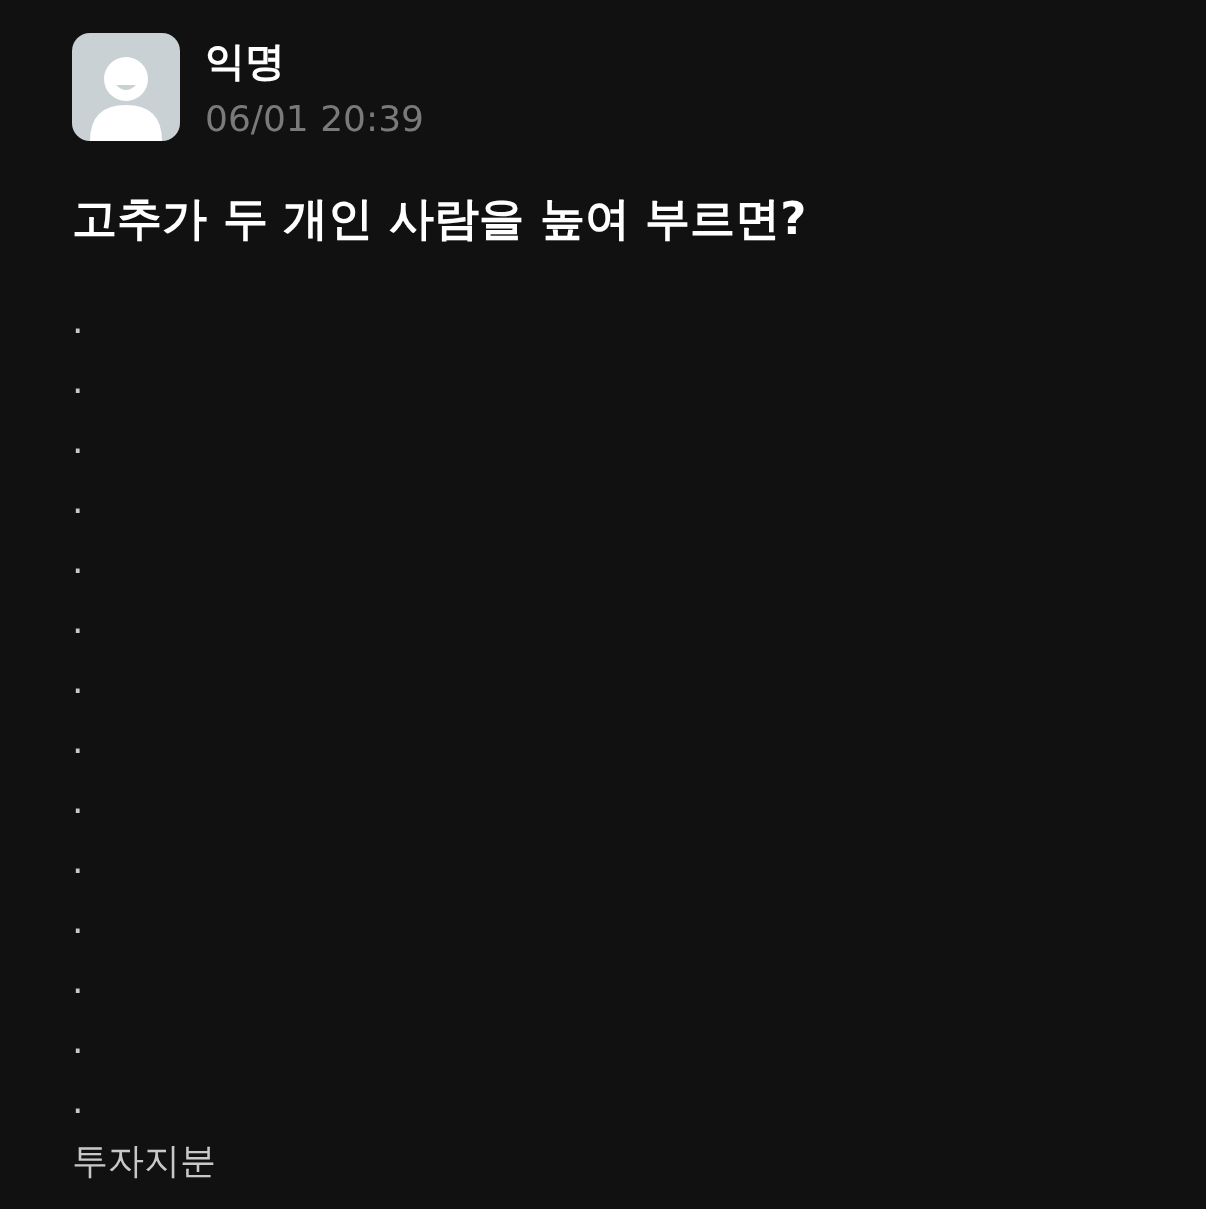  I want to click on body-line: 투자지분, so click(144, 1161).